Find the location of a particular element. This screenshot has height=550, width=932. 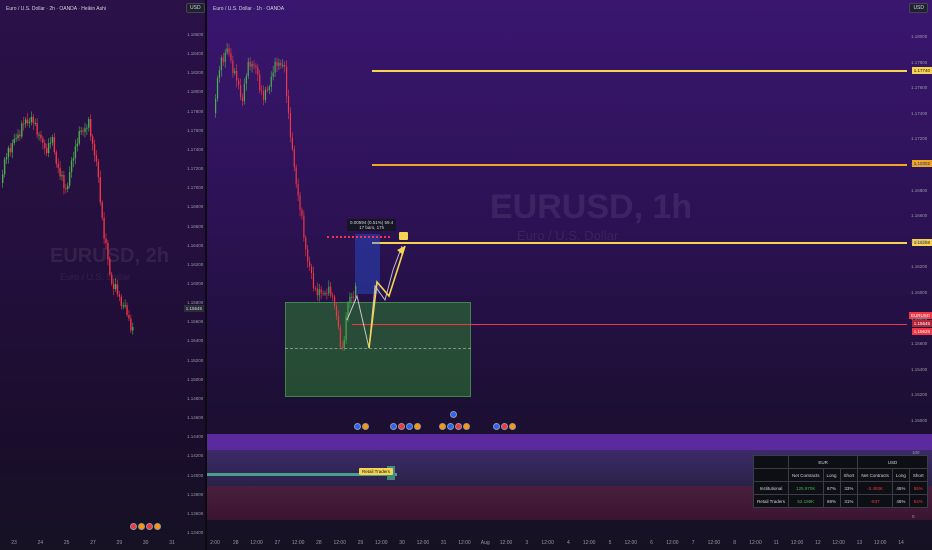

price-axis-tick: 1.16600 is located at coordinates (195, 226).